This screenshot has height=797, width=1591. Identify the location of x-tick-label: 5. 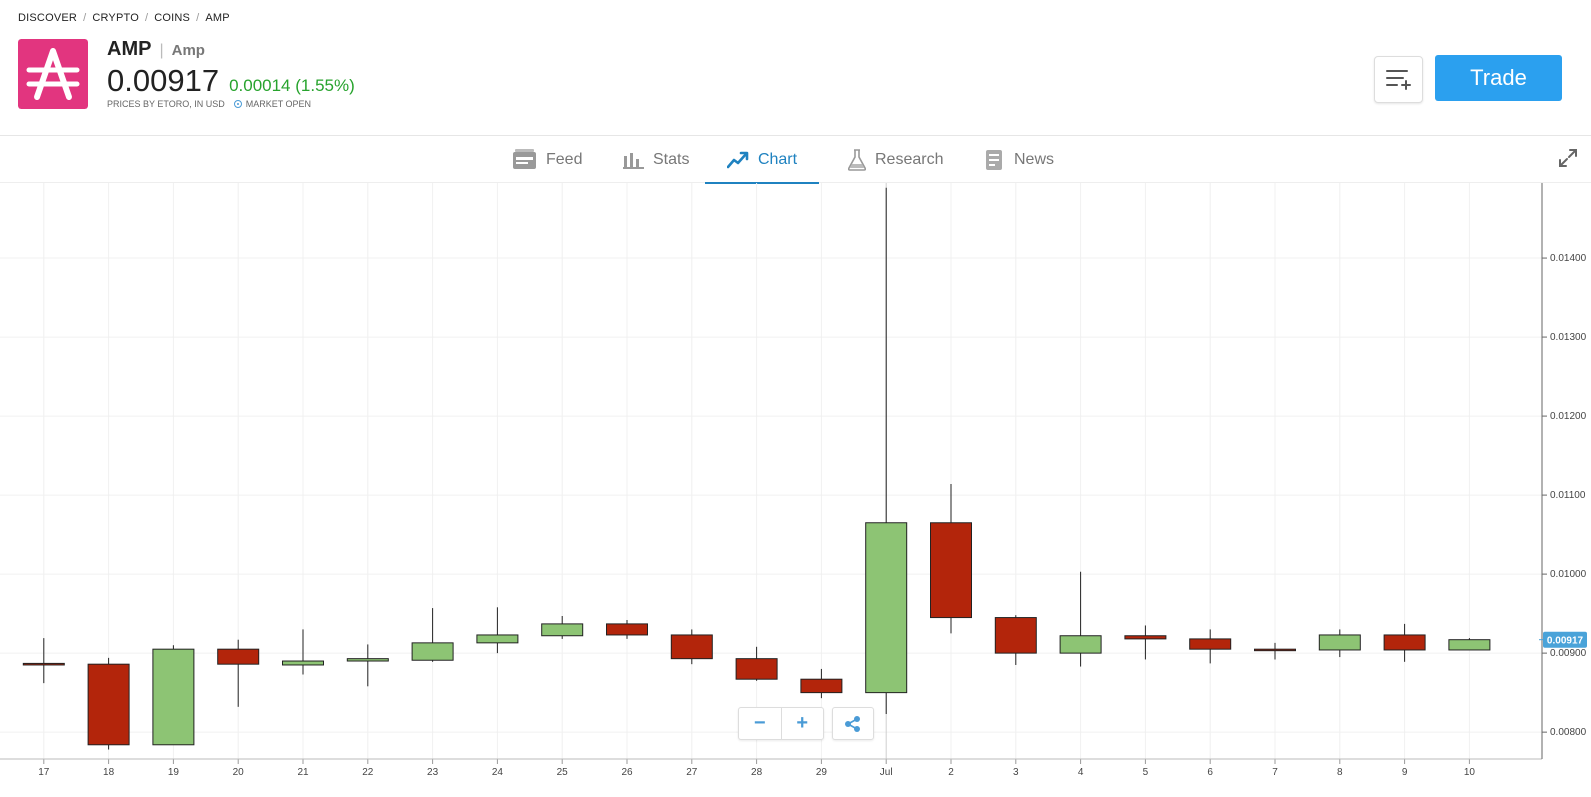
(1146, 772).